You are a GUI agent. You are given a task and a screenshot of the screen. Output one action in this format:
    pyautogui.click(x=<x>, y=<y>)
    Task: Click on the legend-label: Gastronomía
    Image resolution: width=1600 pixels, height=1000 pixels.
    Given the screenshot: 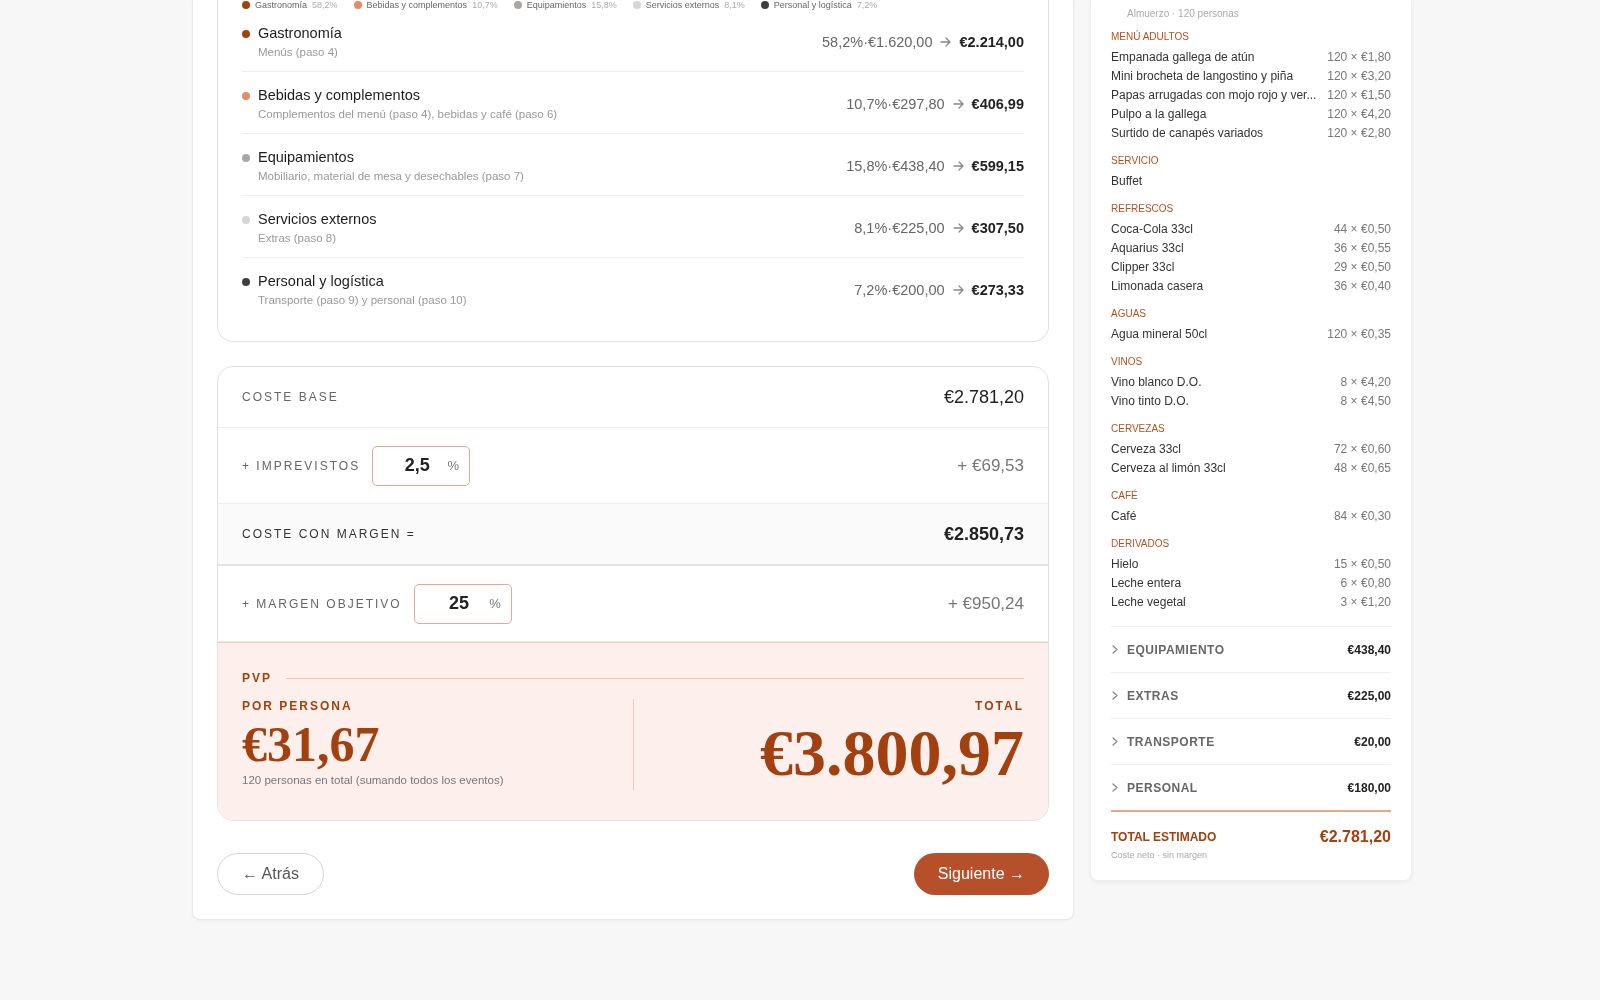 What is the action you would take?
    pyautogui.click(x=281, y=5)
    